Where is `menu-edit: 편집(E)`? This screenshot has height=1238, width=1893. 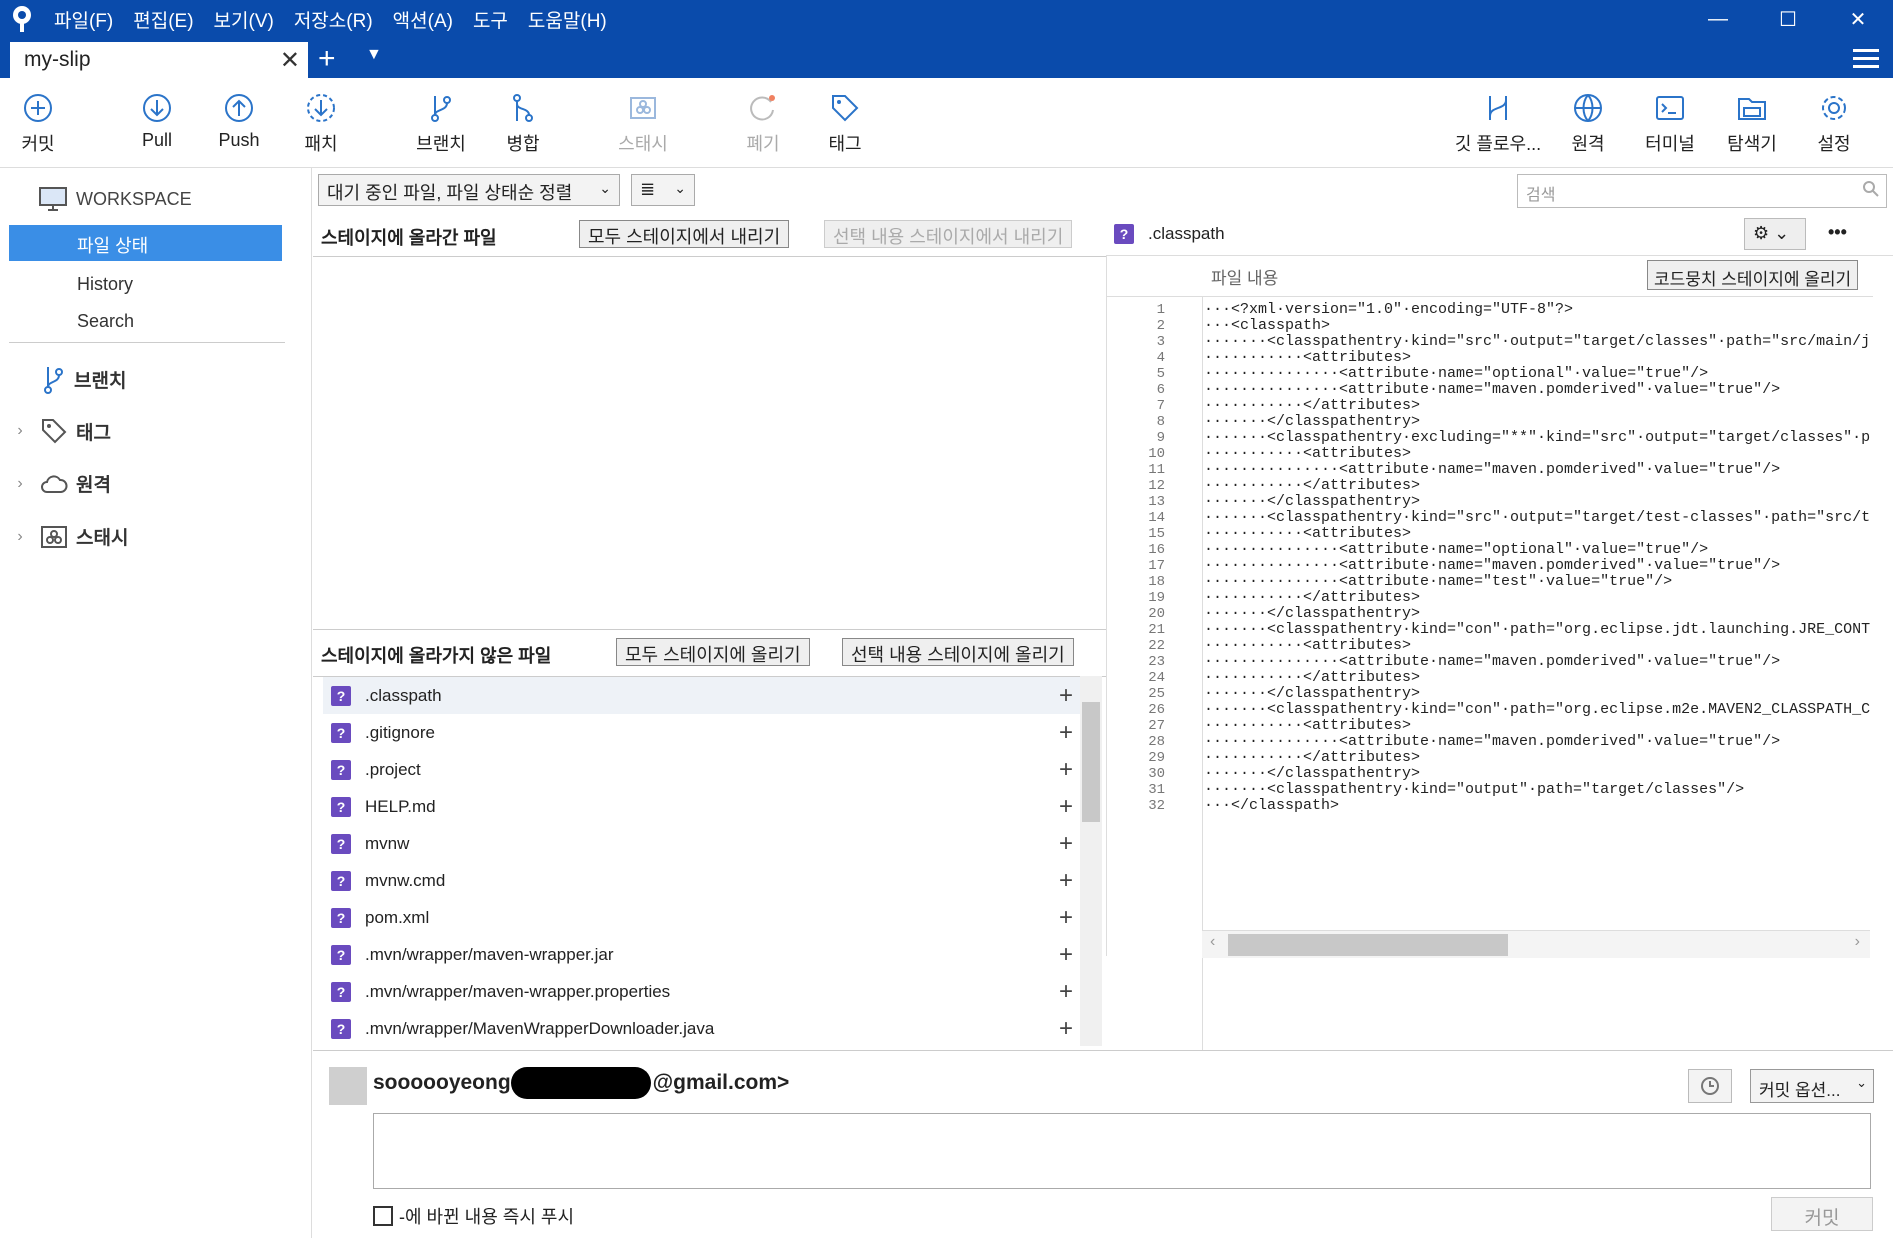
menu-edit: 편집(E) is located at coordinates (163, 19).